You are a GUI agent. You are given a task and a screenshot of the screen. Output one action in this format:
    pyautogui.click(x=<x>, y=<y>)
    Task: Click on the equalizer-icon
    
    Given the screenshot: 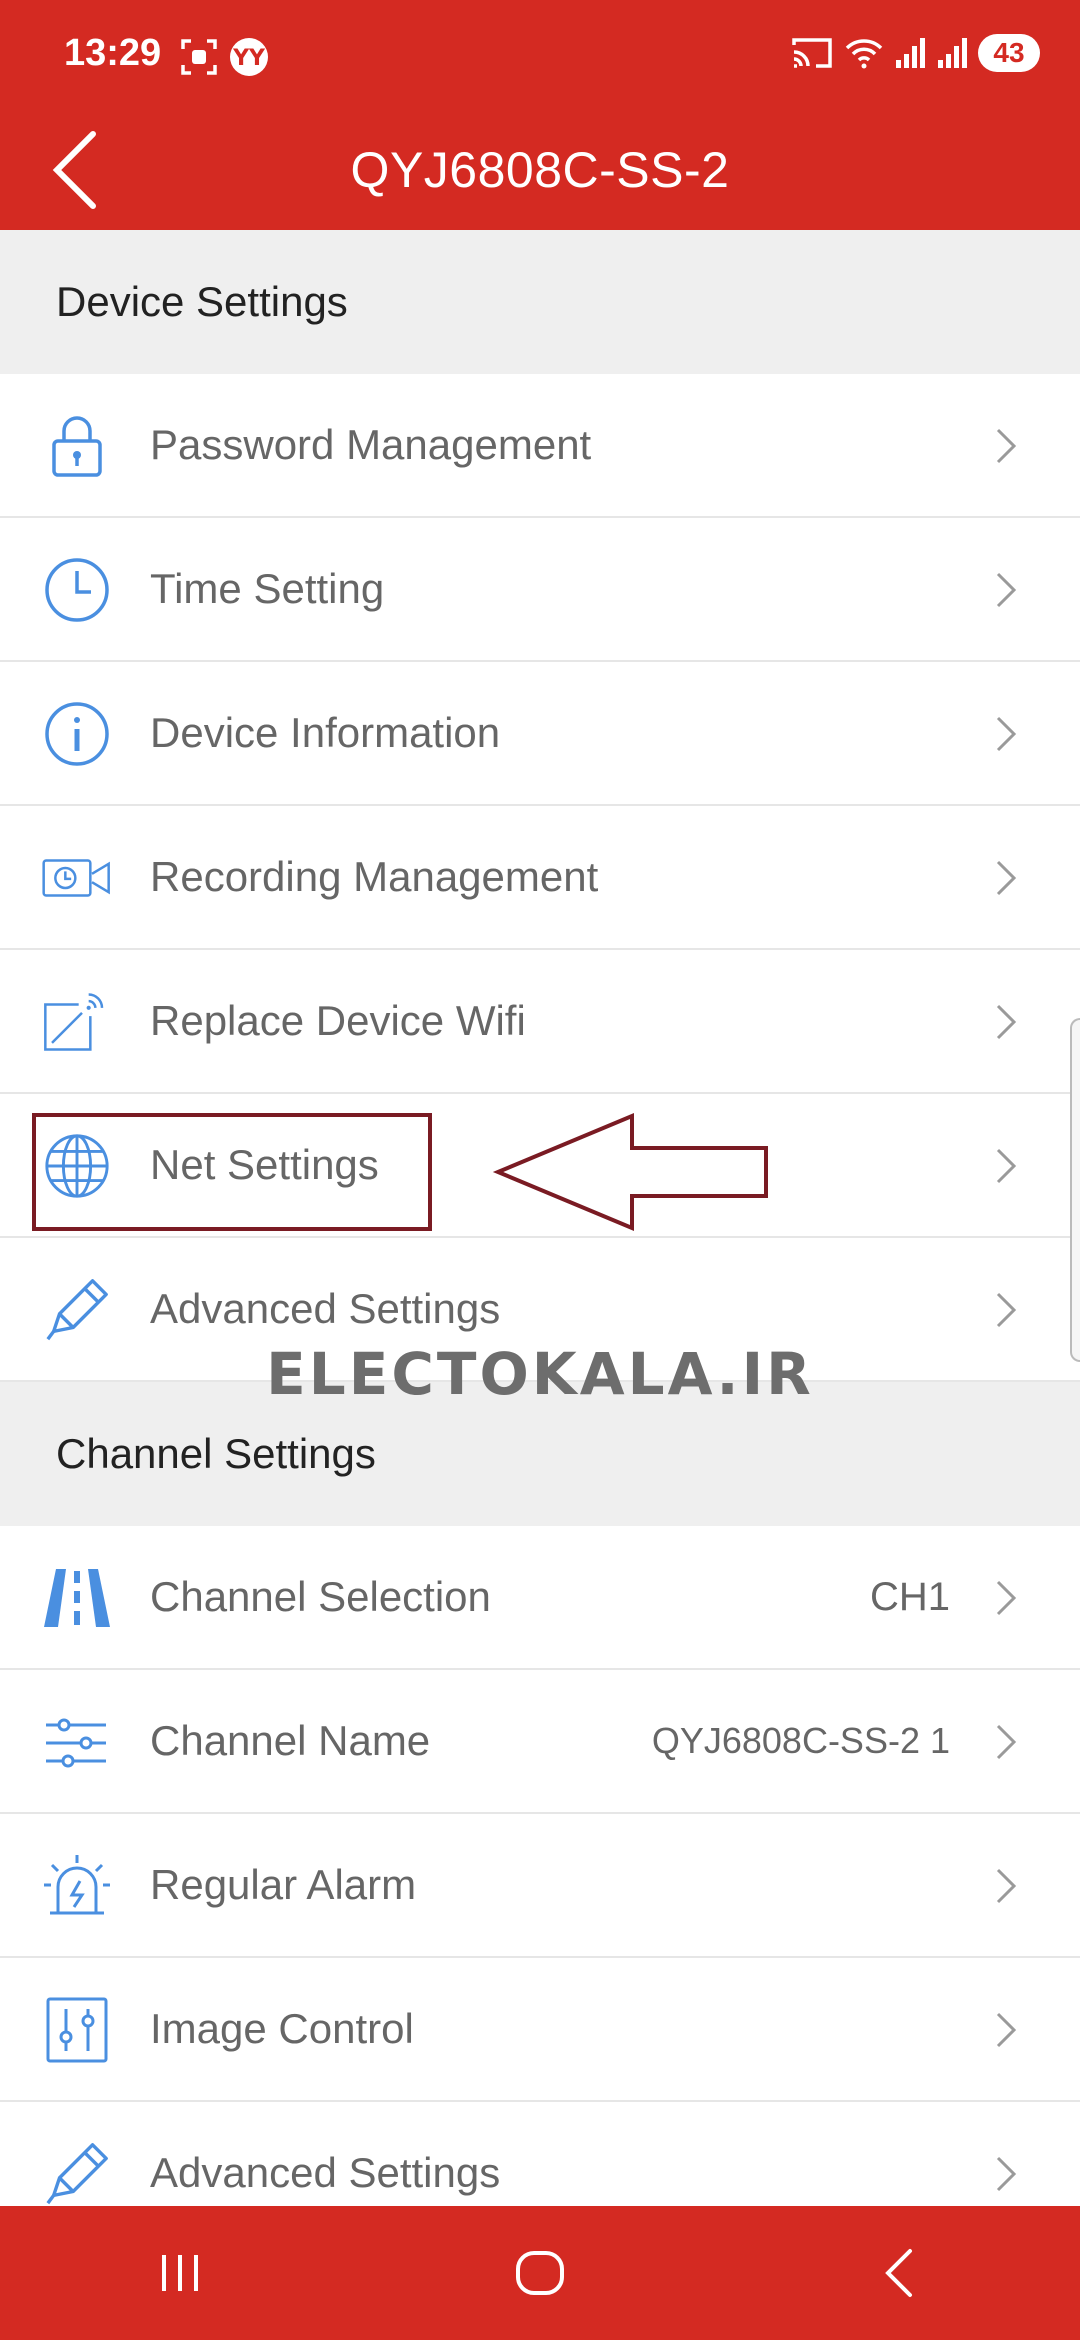 What is the action you would take?
    pyautogui.click(x=77, y=2030)
    